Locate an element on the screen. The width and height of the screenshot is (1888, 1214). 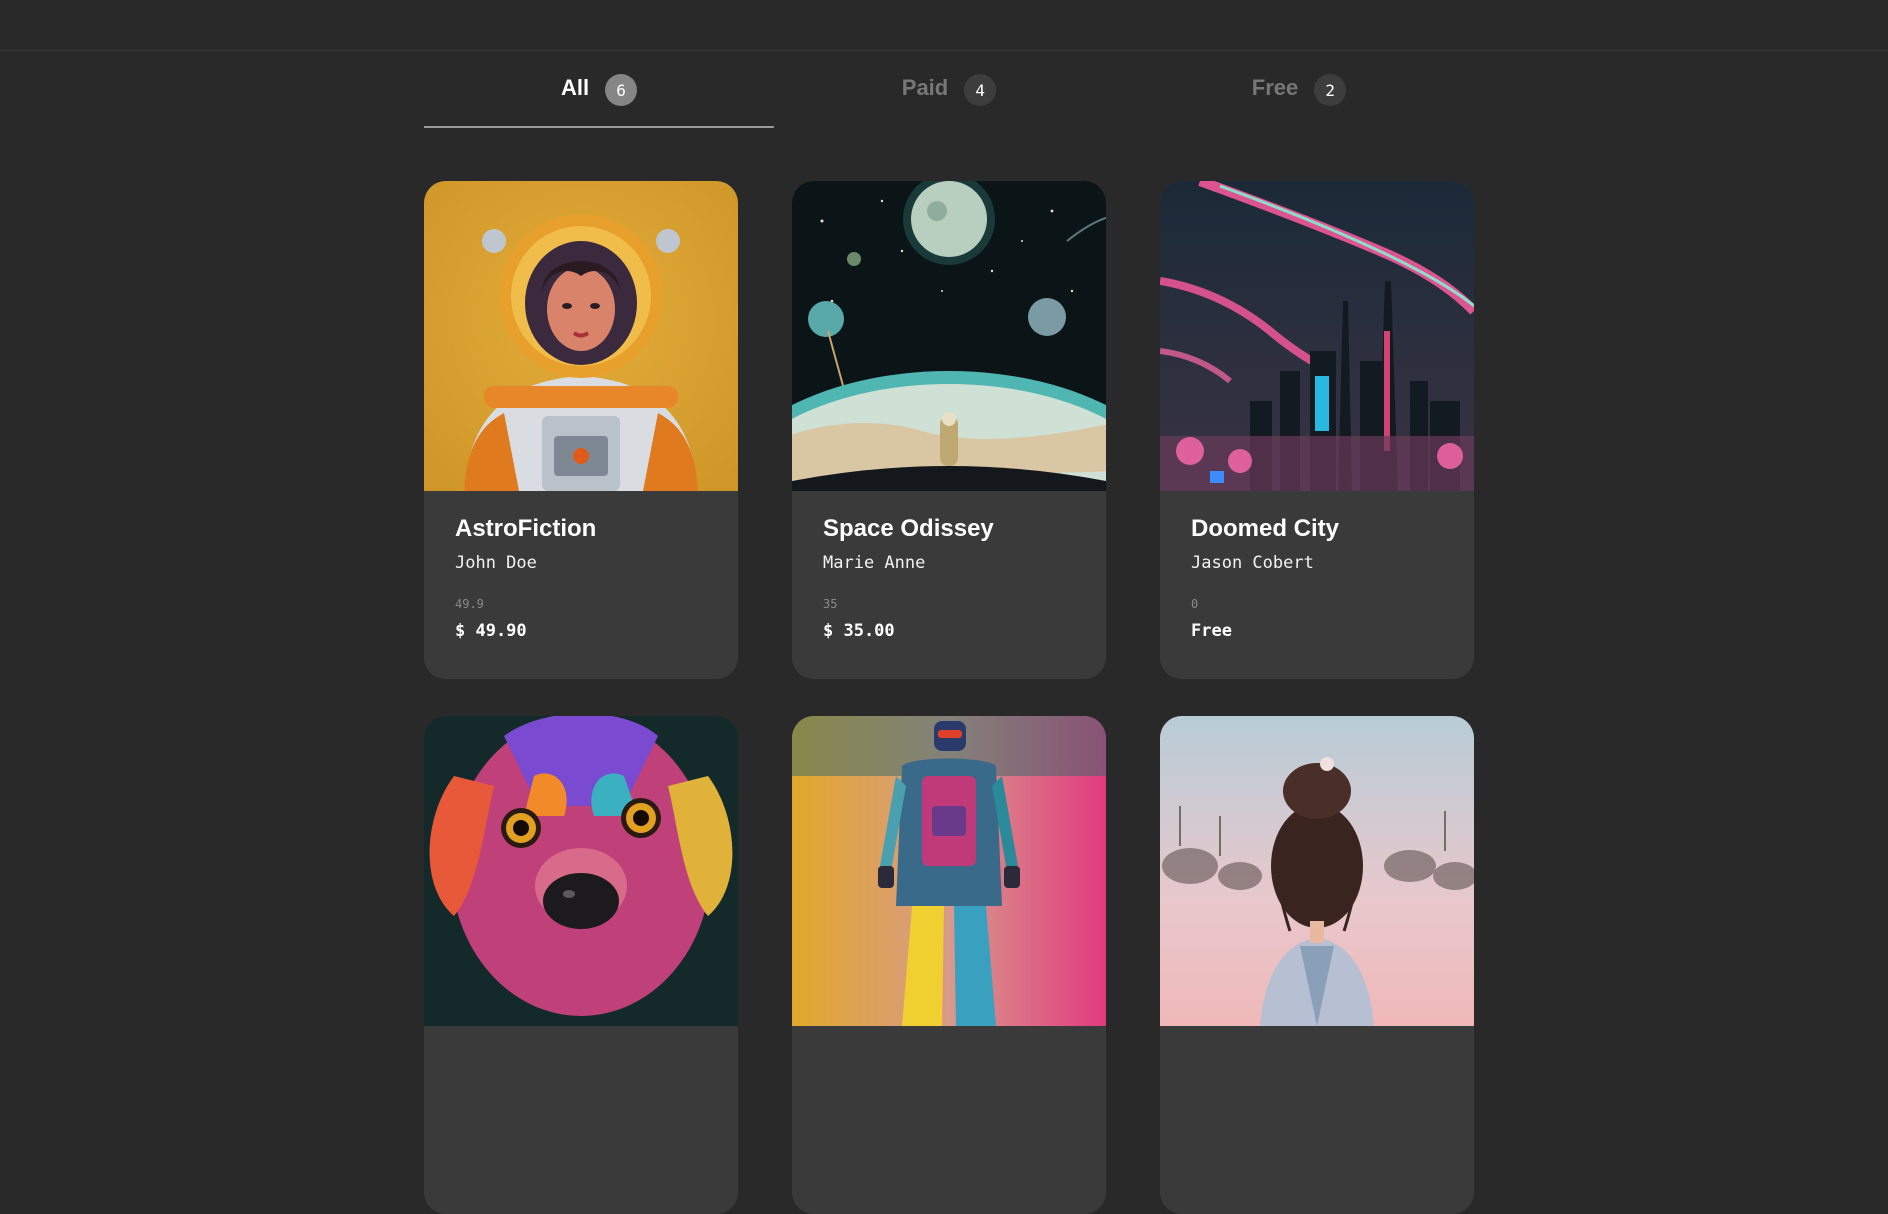
top-bar is located at coordinates (944, 25).